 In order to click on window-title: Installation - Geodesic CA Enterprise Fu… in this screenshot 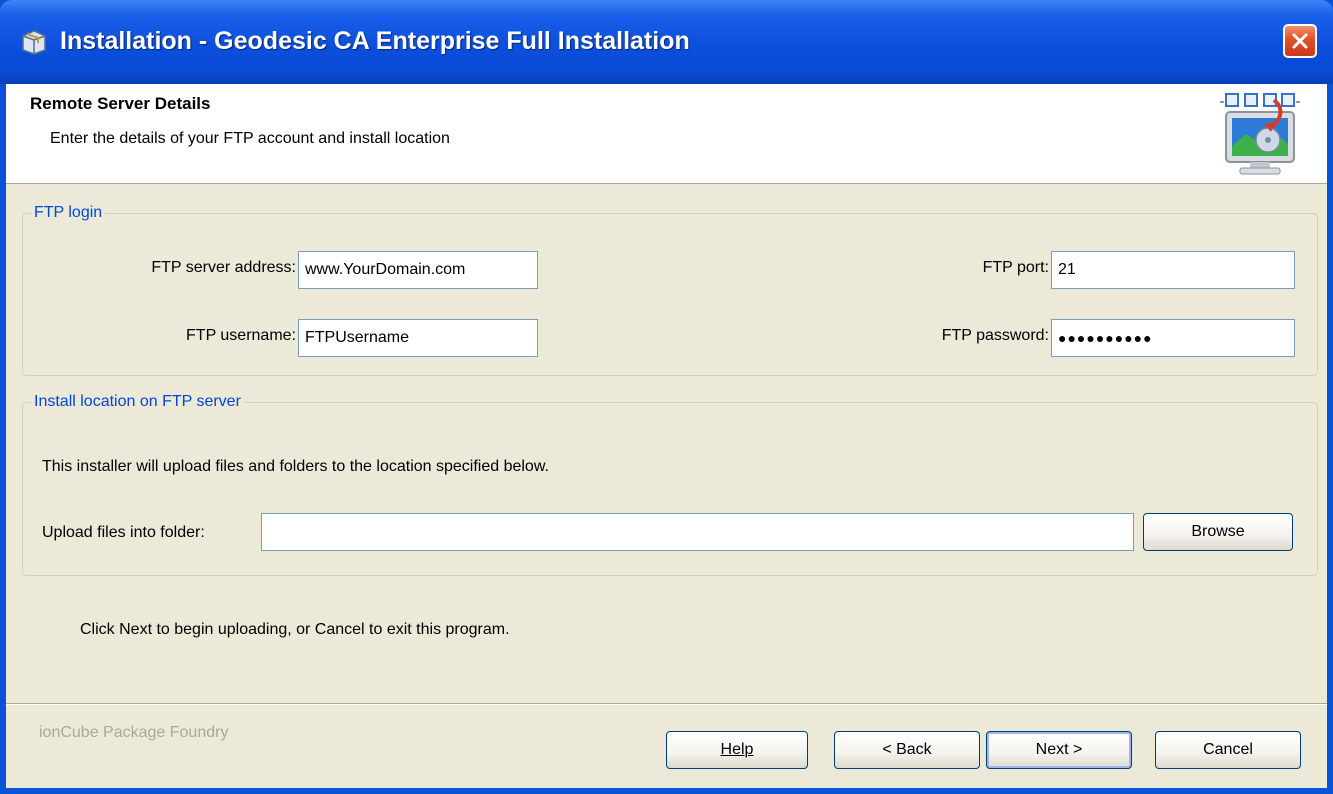, I will do `click(375, 41)`.